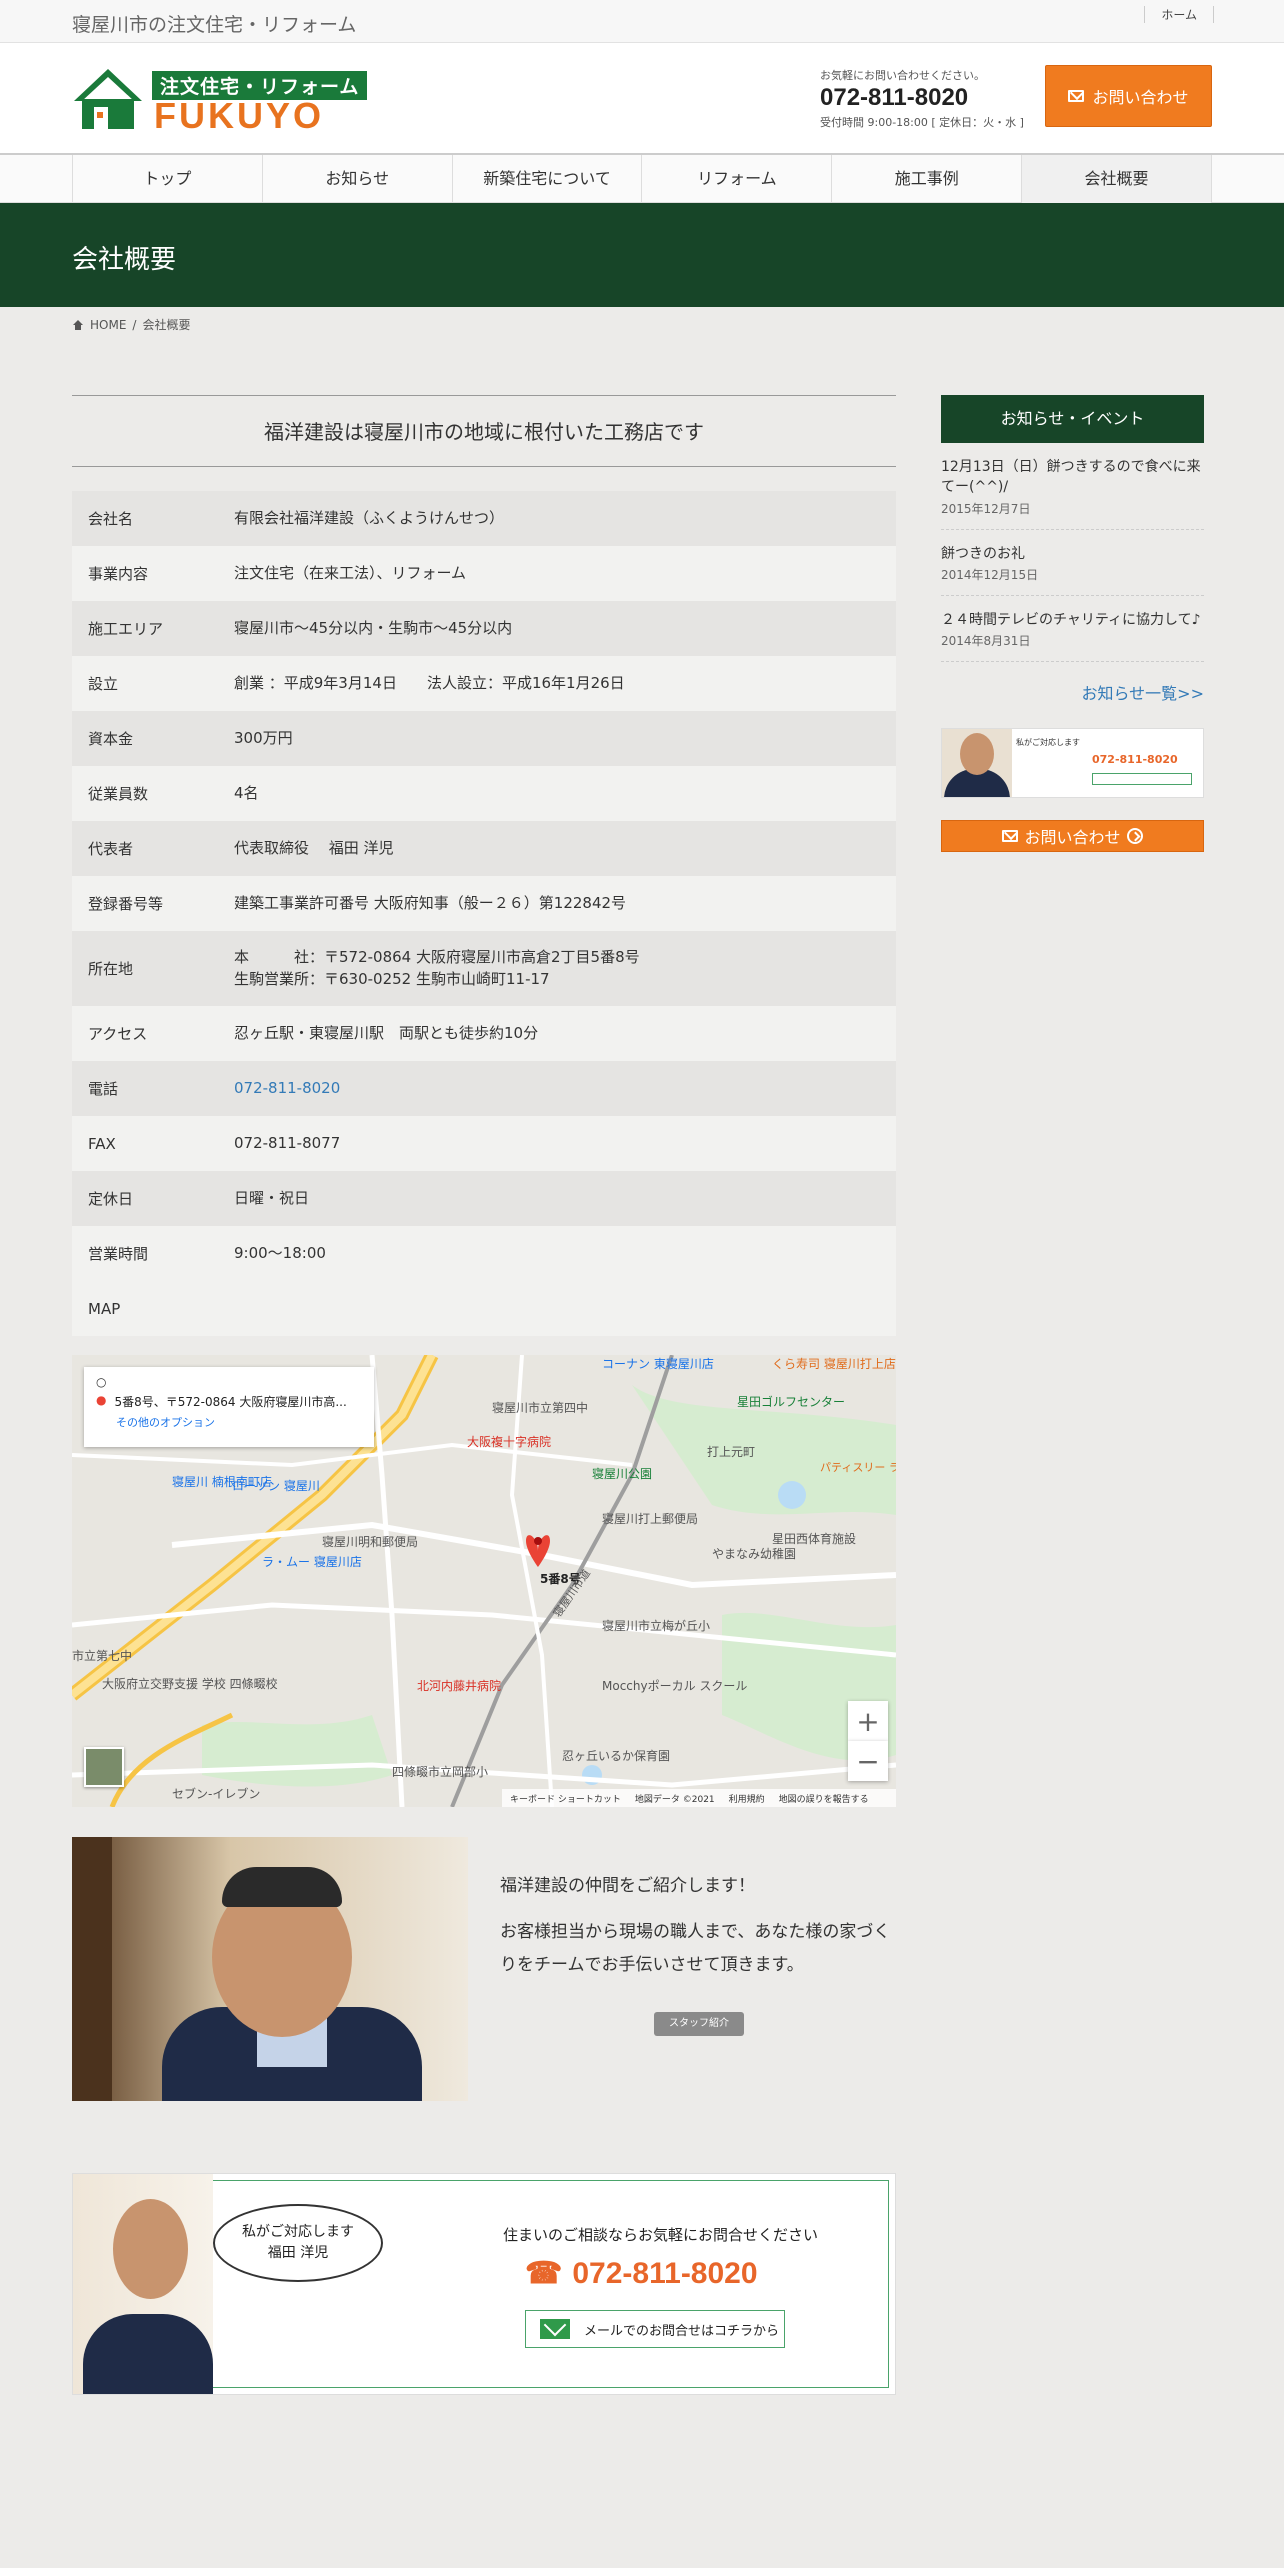  I want to click on map-card-options-link: その他のオプション, so click(229, 1422).